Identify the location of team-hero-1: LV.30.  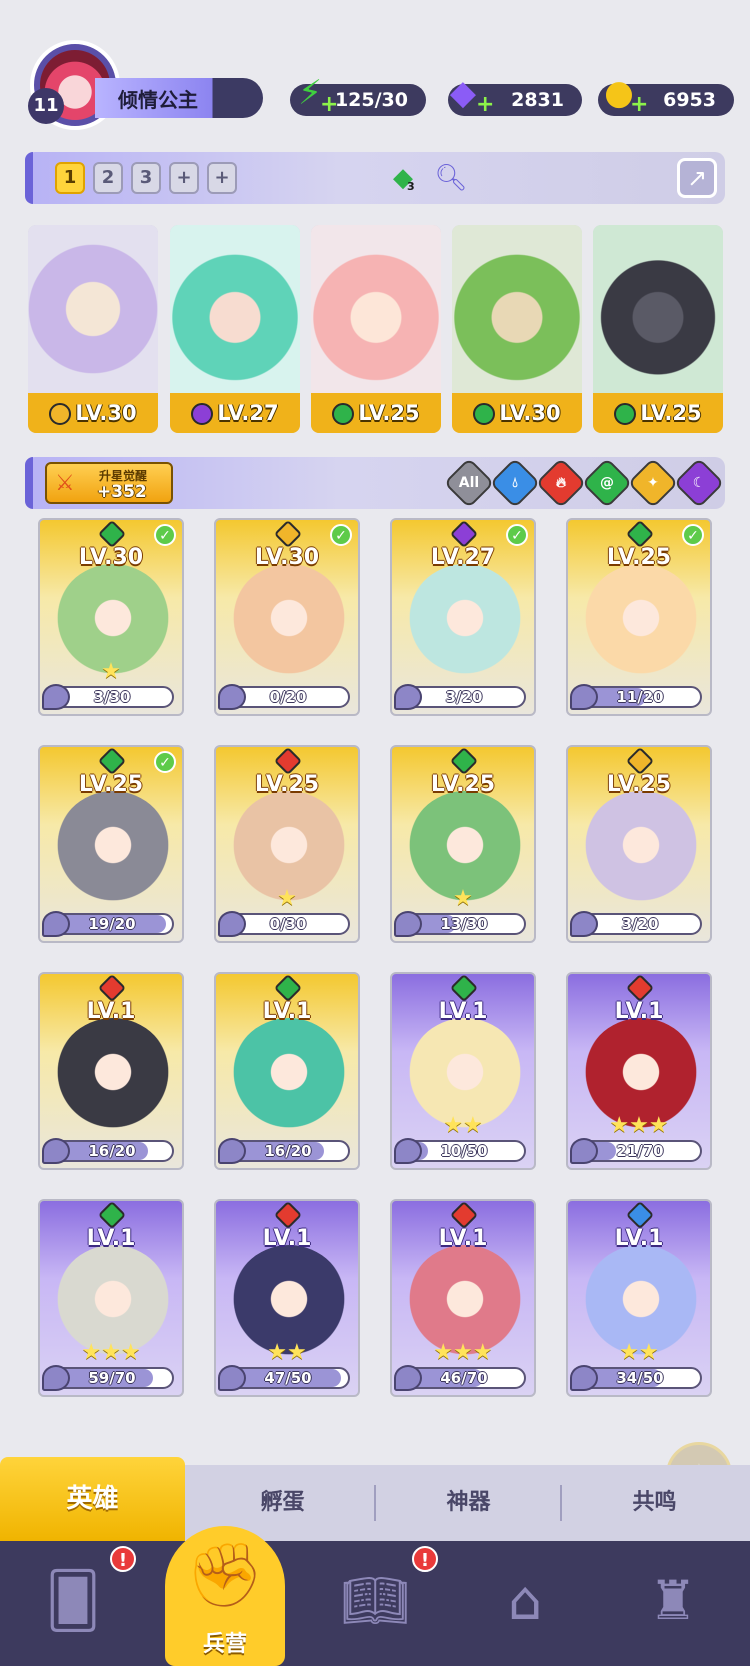
(93, 329).